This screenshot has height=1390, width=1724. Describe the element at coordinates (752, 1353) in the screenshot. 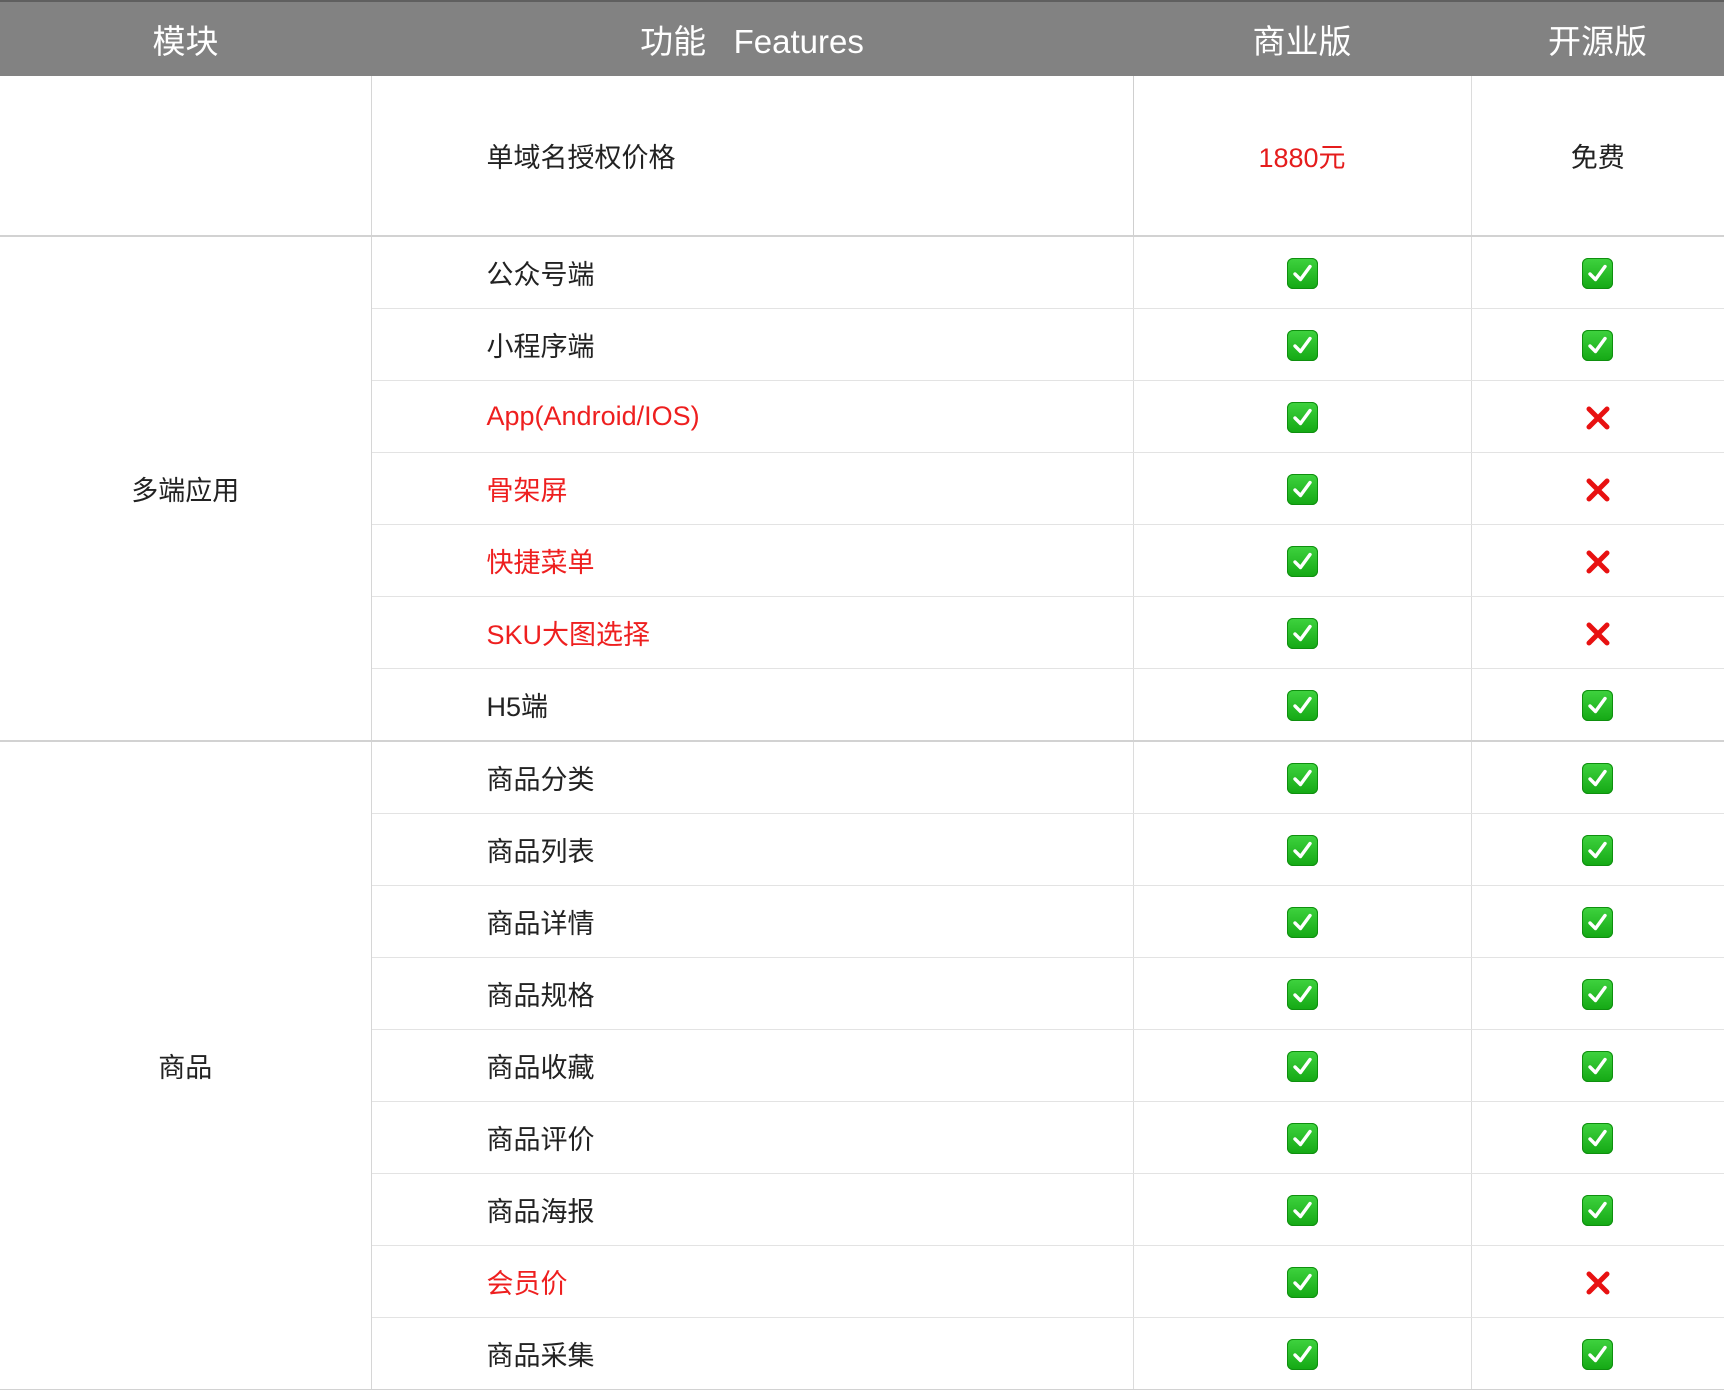

I see `feature-name: 商品采集` at that location.